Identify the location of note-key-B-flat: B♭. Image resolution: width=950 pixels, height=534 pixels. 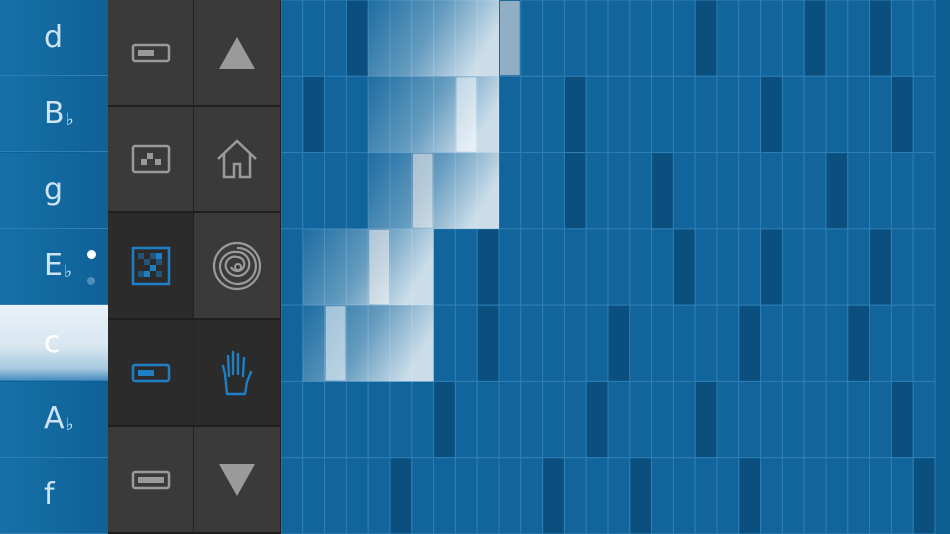
(54, 114).